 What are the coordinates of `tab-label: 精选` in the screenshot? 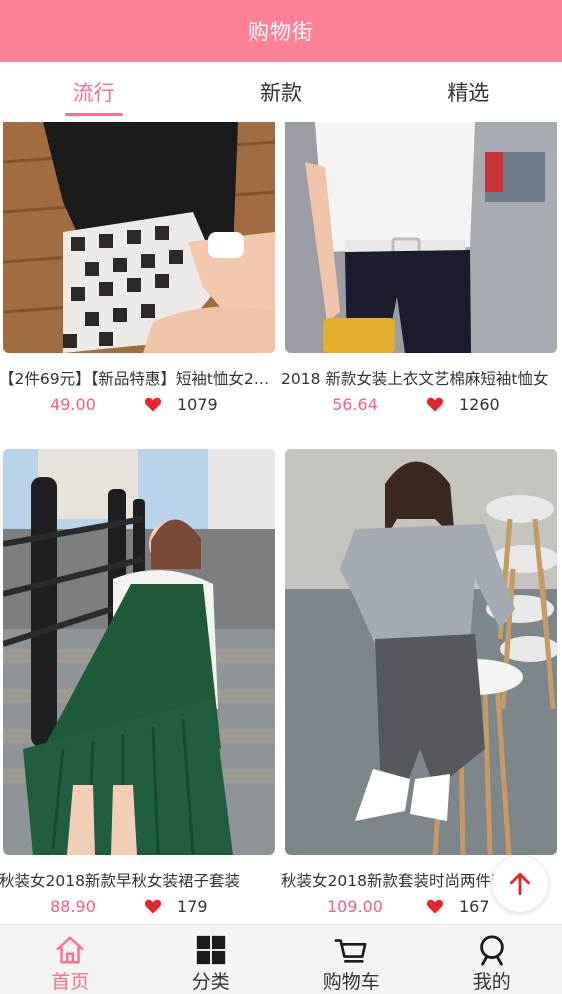 It's located at (468, 93).